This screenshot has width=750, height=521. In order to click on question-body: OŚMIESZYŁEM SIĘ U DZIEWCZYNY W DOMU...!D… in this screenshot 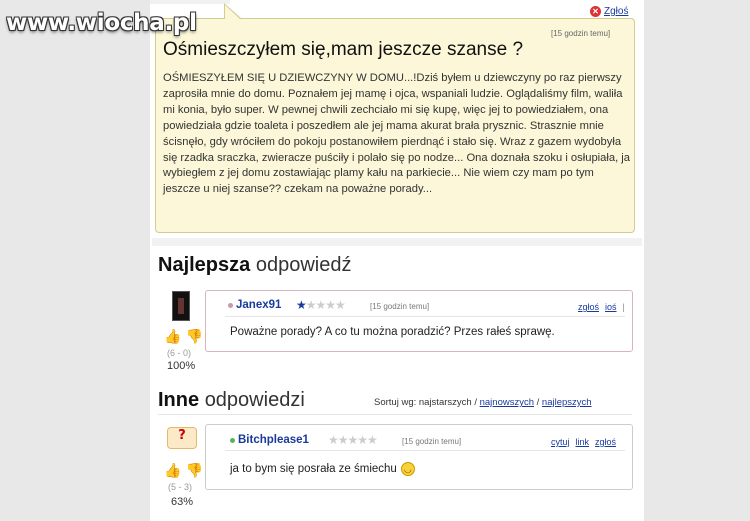, I will do `click(397, 134)`.